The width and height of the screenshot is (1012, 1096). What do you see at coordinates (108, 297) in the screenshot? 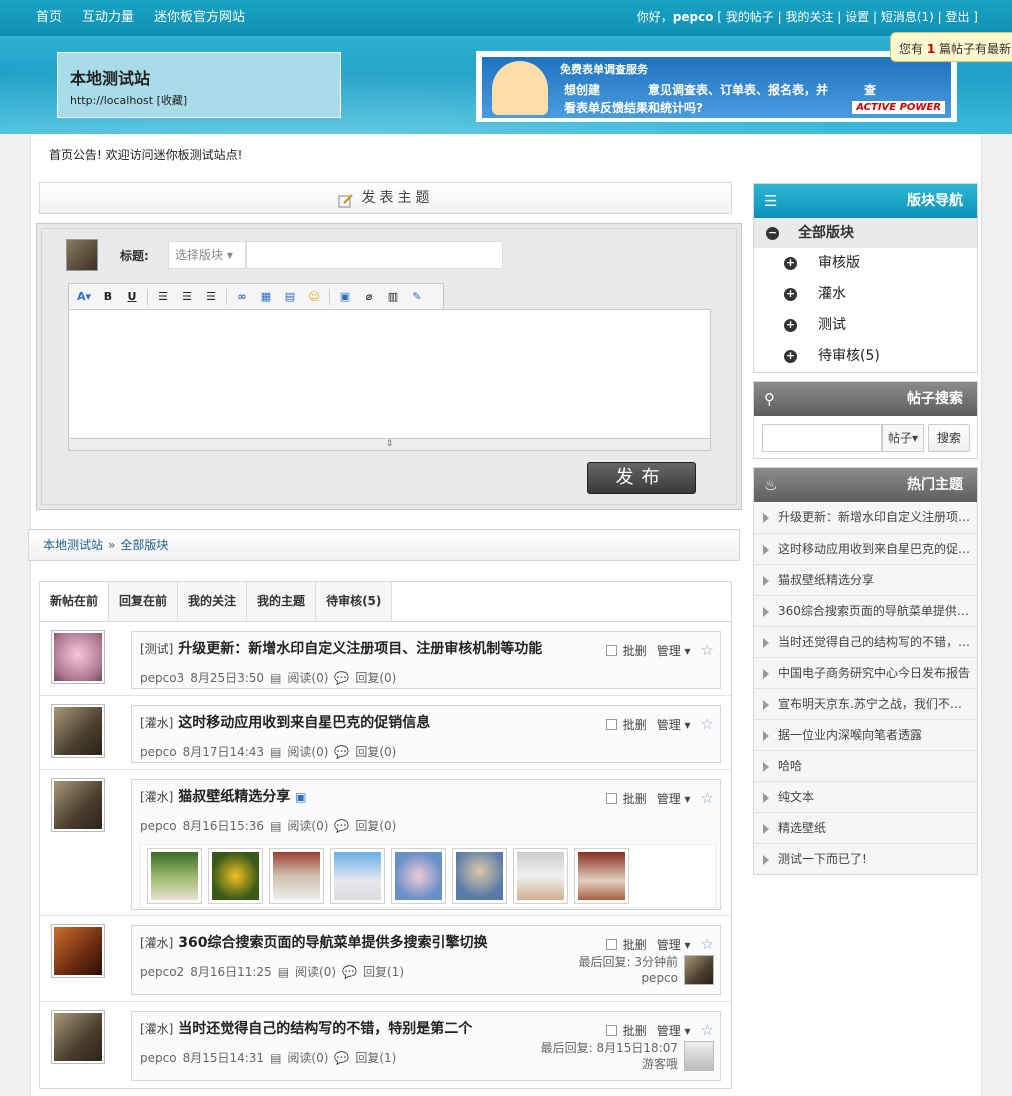
I see `bold-icon: B` at bounding box center [108, 297].